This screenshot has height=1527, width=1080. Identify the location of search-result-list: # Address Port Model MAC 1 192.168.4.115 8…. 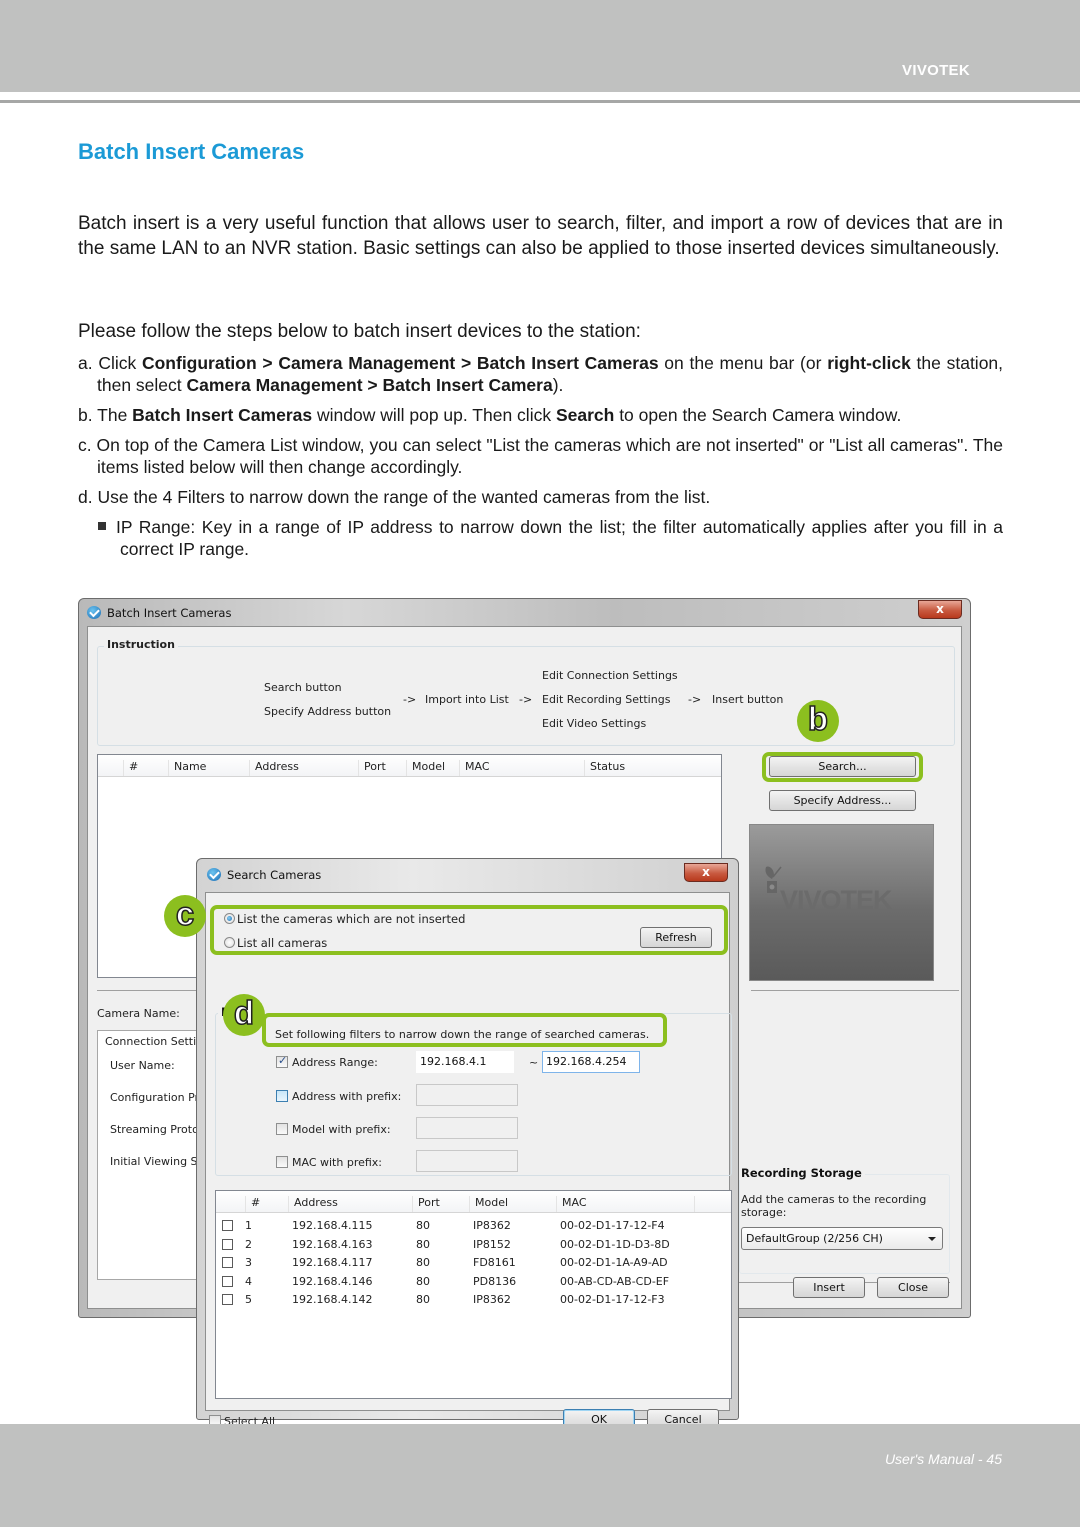
(473, 1294).